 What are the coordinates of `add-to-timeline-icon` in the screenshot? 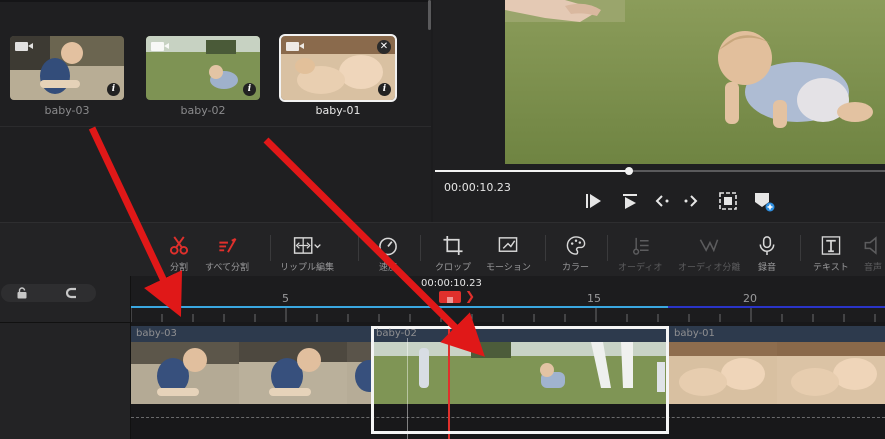 It's located at (765, 202).